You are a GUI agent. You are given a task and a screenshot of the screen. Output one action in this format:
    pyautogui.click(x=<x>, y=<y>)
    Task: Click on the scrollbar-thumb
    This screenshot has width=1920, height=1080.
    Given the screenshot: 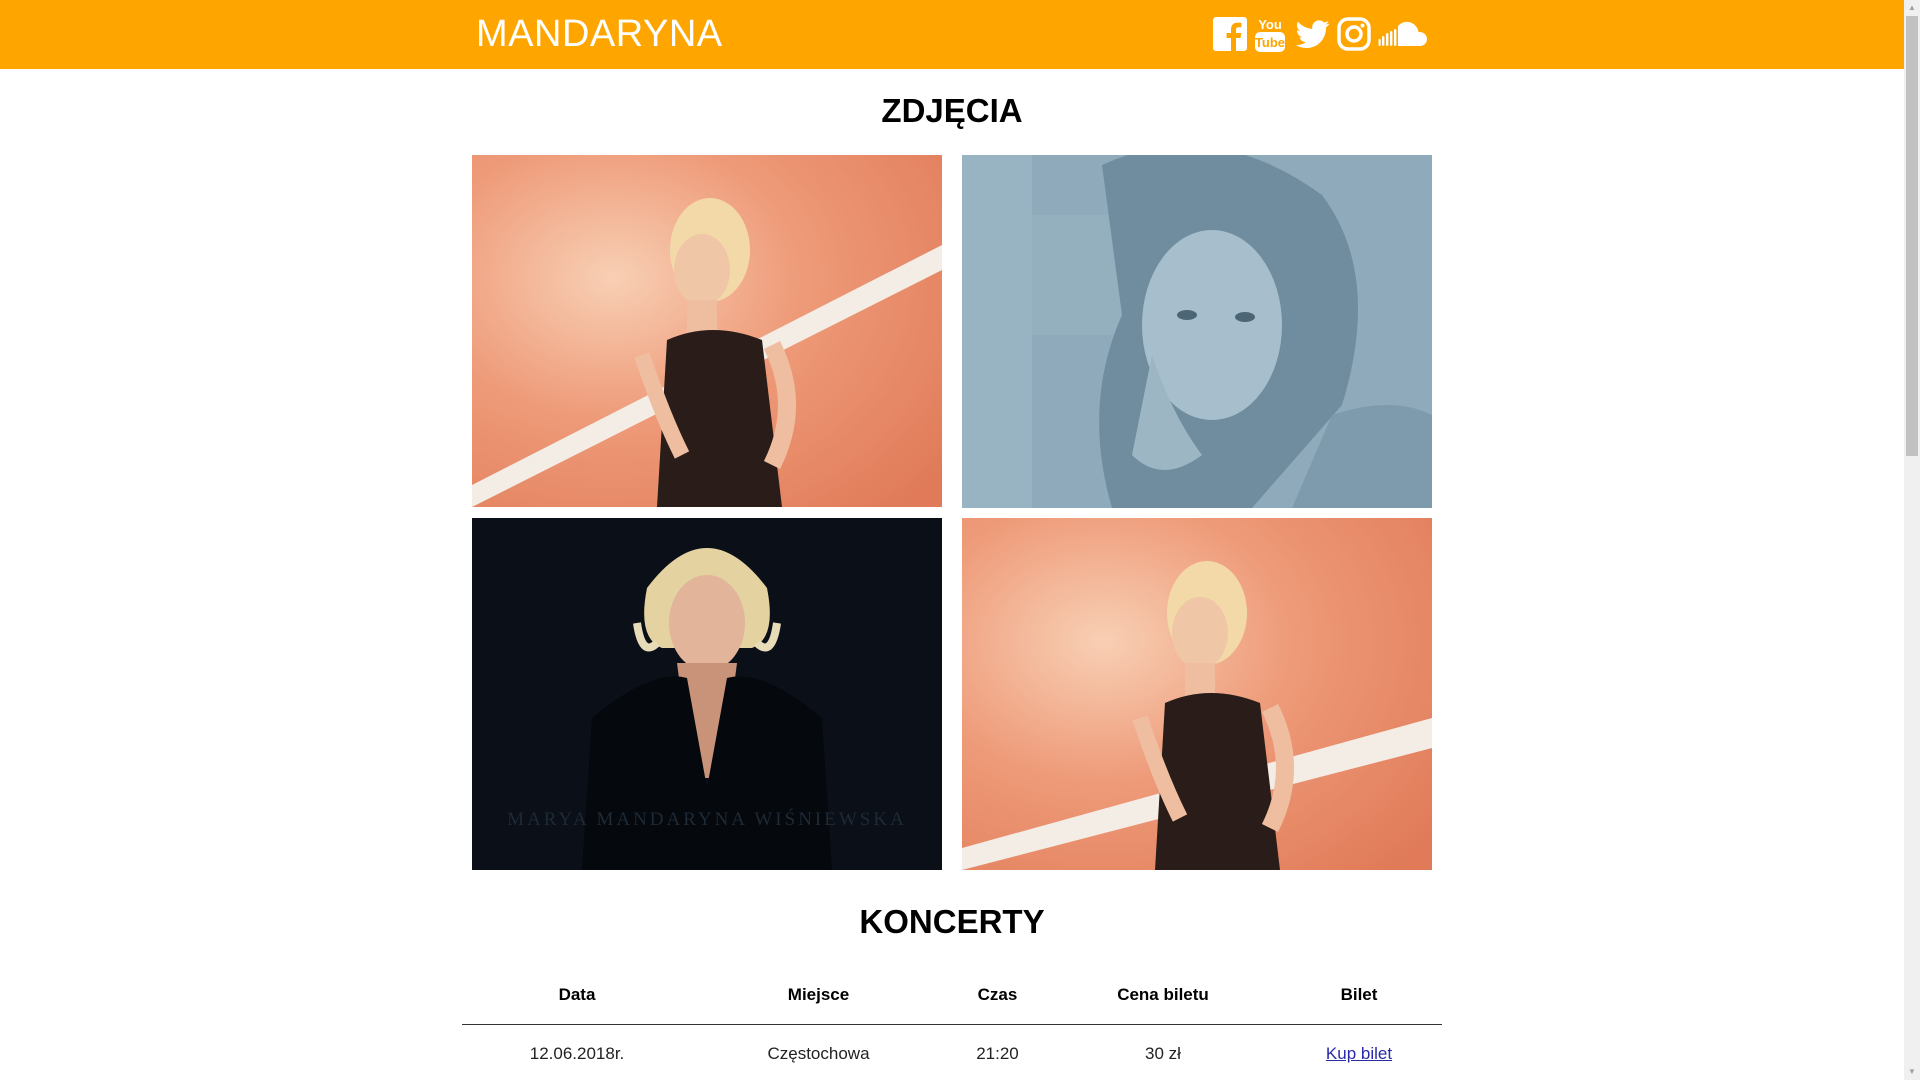 What is the action you would take?
    pyautogui.click(x=1912, y=236)
    